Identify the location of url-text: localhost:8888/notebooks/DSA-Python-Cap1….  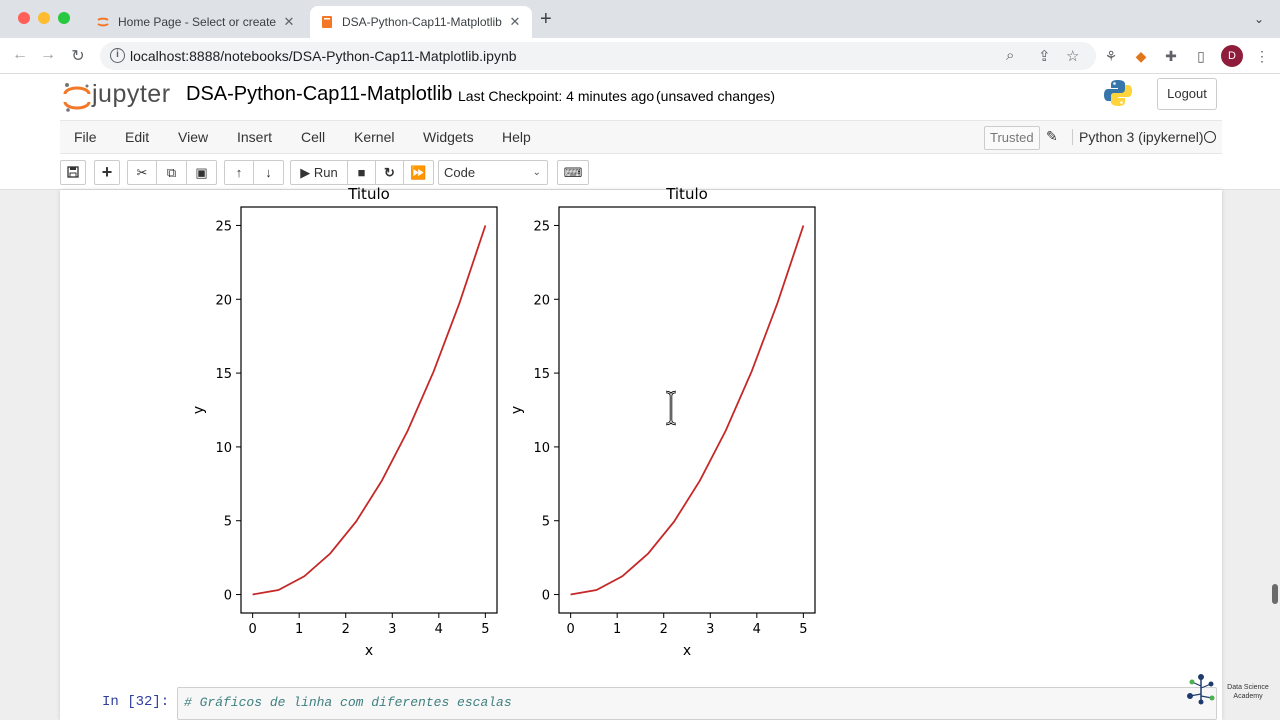
(323, 56).